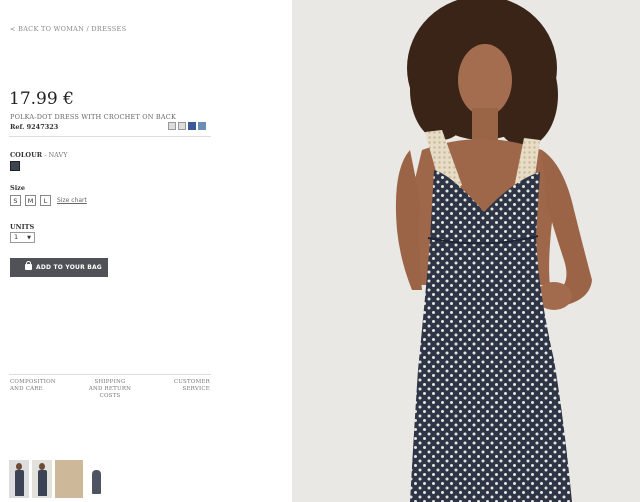 The width and height of the screenshot is (640, 502). I want to click on units-selected-value: 1, so click(16, 237).